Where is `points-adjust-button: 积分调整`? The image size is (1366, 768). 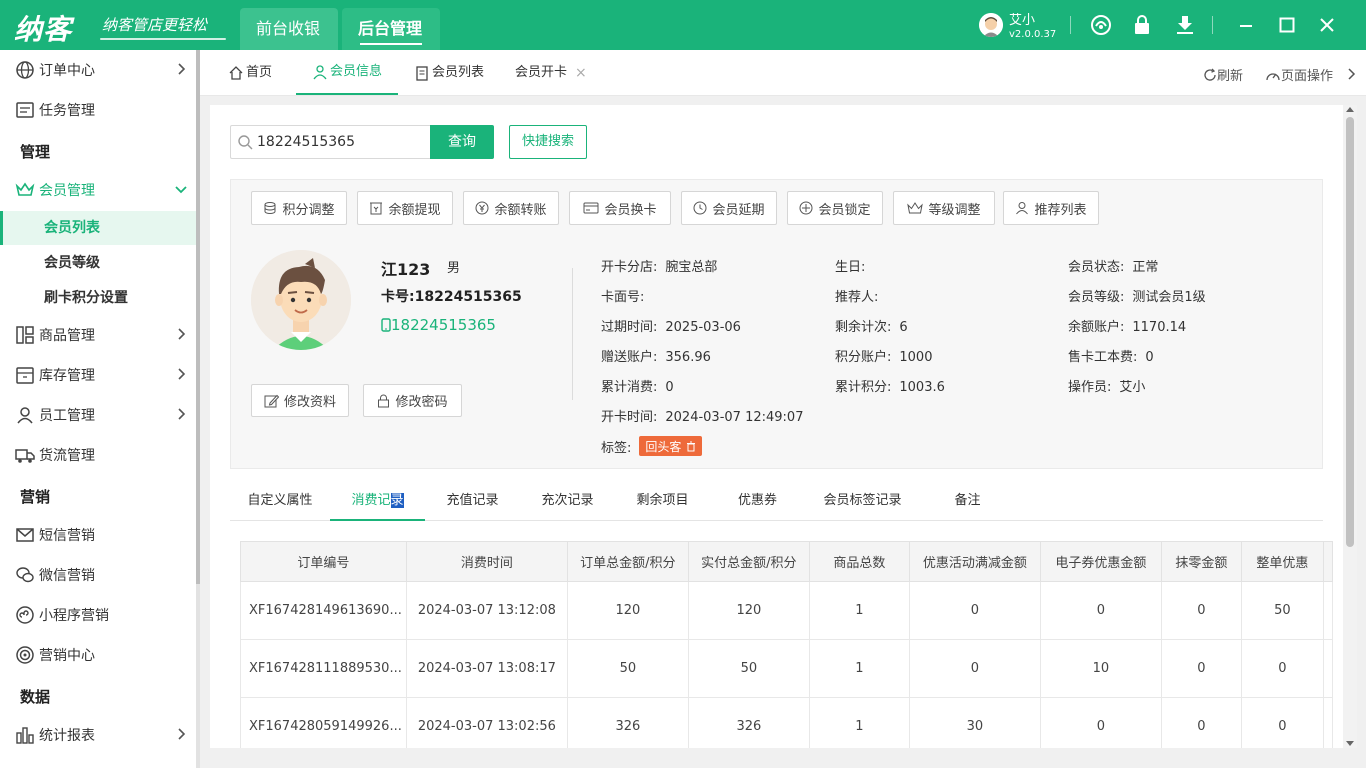 points-adjust-button: 积分调整 is located at coordinates (299, 208).